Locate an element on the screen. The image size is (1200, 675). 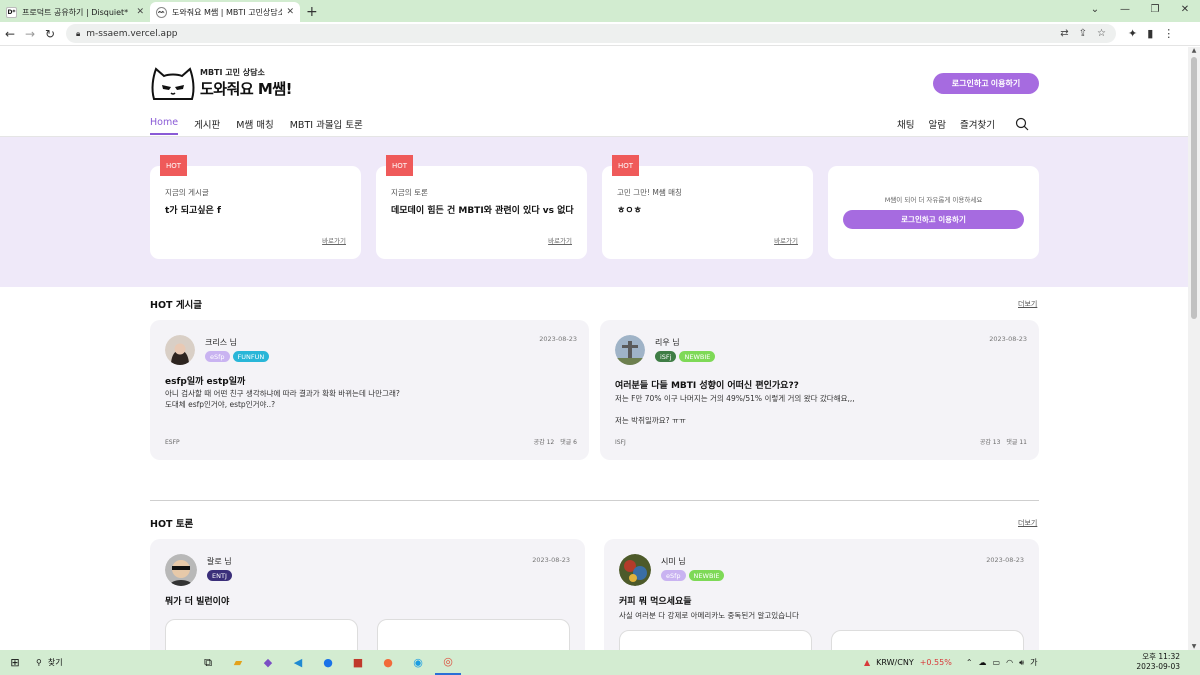
browser-tab-disquiet: D* 프로덕트 공유하기 | Disquiet* ✕ is located at coordinates (75, 12).